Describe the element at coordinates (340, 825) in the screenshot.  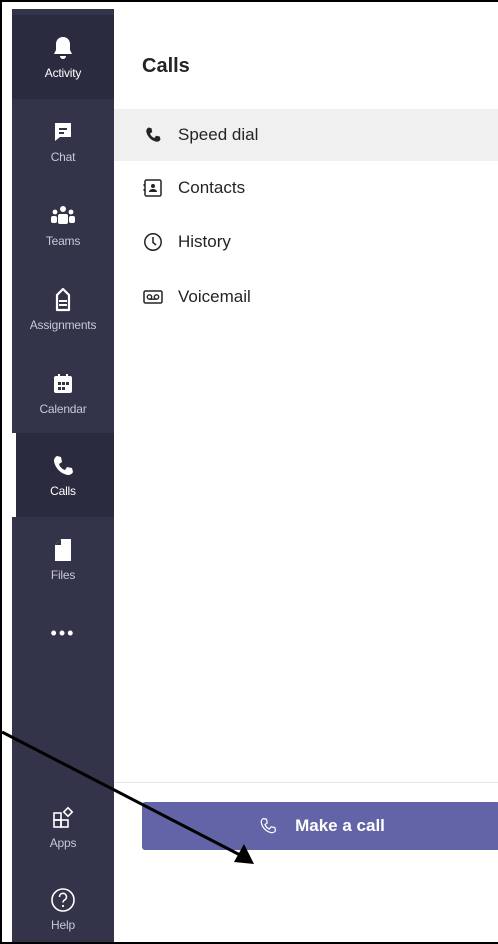
I see `make-a-call-label: Make a call` at that location.